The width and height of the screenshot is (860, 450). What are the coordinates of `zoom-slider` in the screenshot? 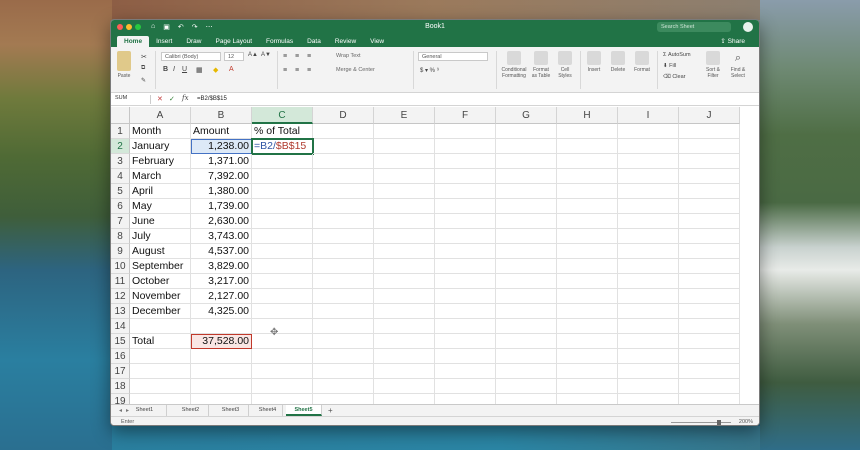 It's located at (701, 422).